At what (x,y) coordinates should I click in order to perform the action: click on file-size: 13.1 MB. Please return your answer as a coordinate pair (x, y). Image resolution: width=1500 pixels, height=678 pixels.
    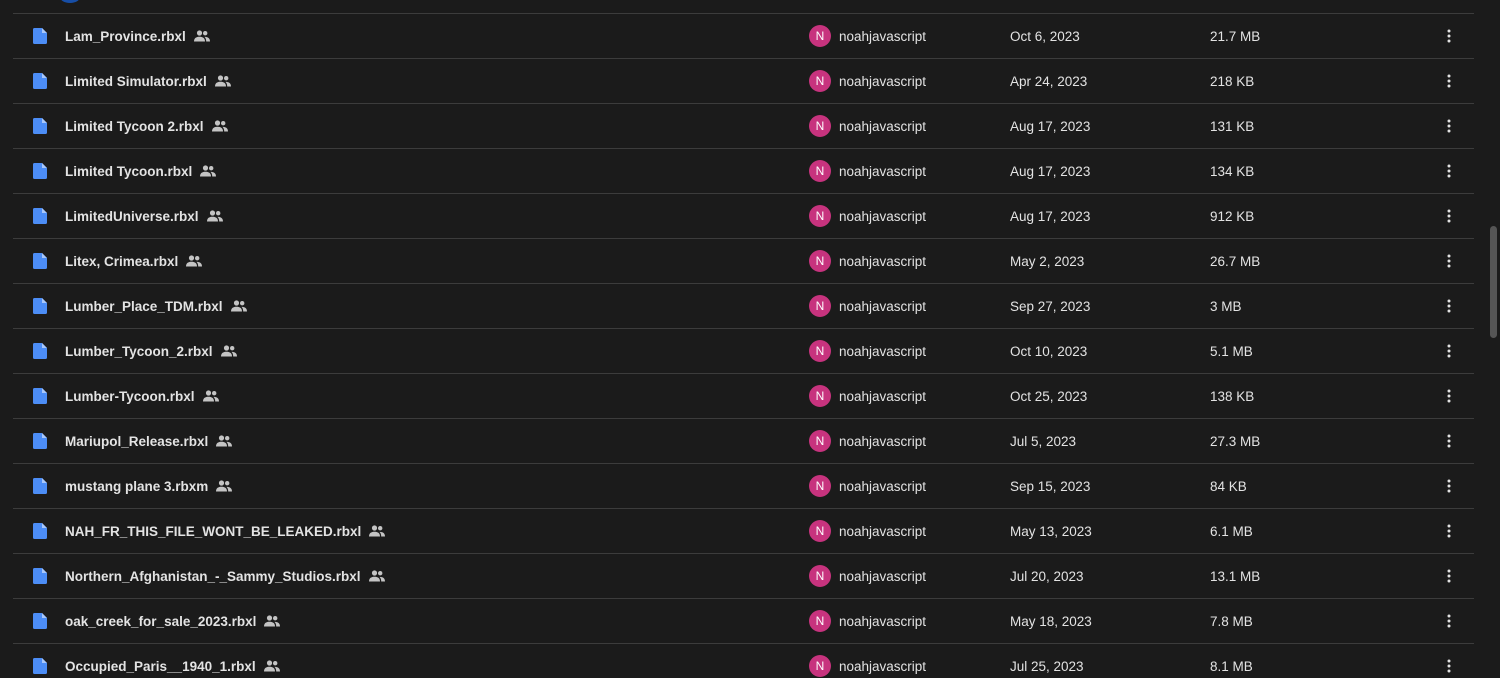
    Looking at the image, I should click on (1235, 576).